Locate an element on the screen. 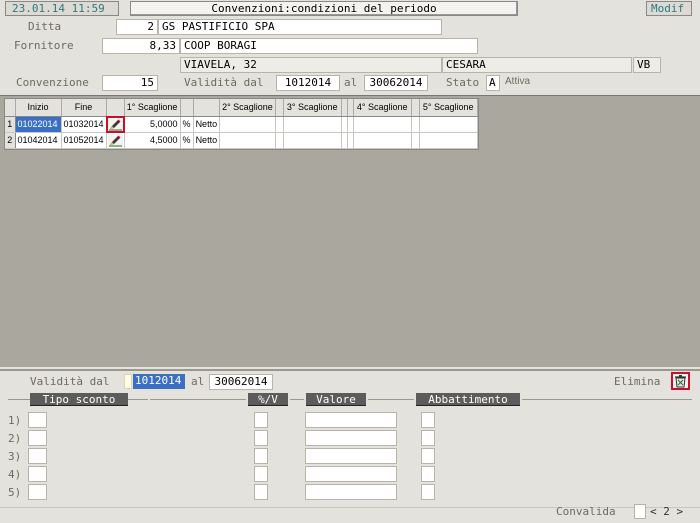 The height and width of the screenshot is (523, 700). window-title: Convenzioni:condizioni del periodo is located at coordinates (324, 8).